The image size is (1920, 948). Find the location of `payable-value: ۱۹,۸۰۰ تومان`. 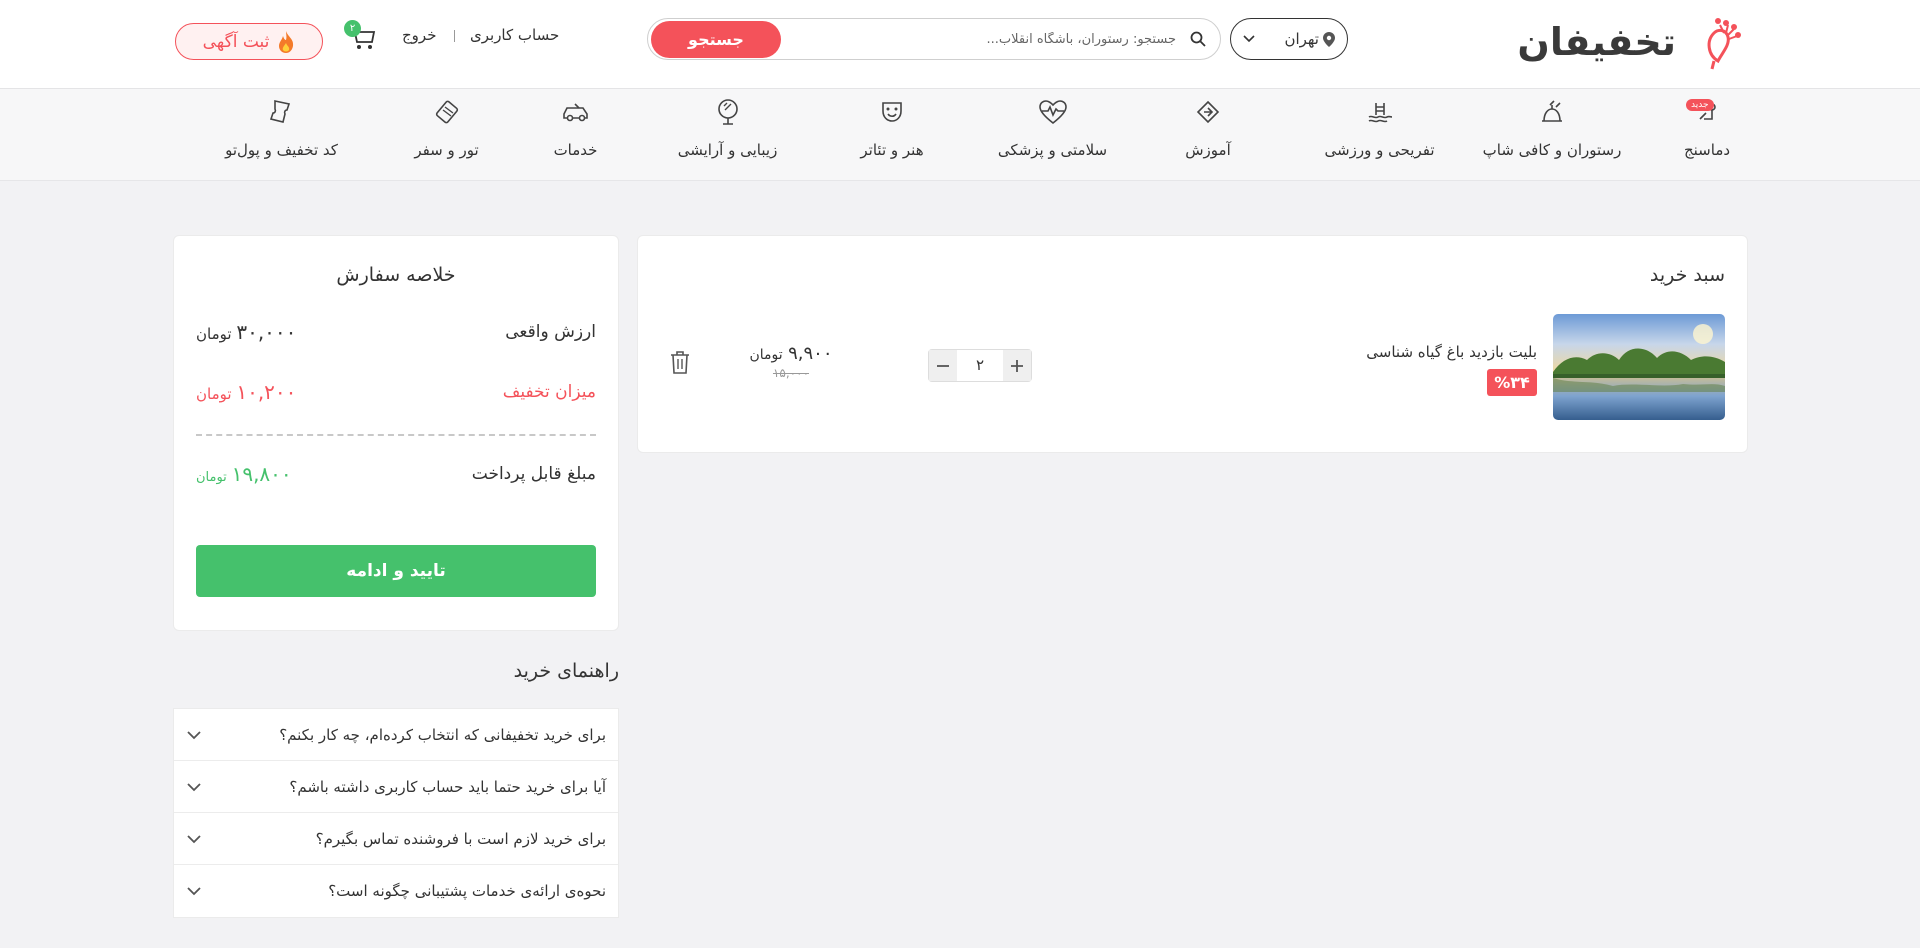

payable-value: ۱۹,۸۰۰ تومان is located at coordinates (244, 474).